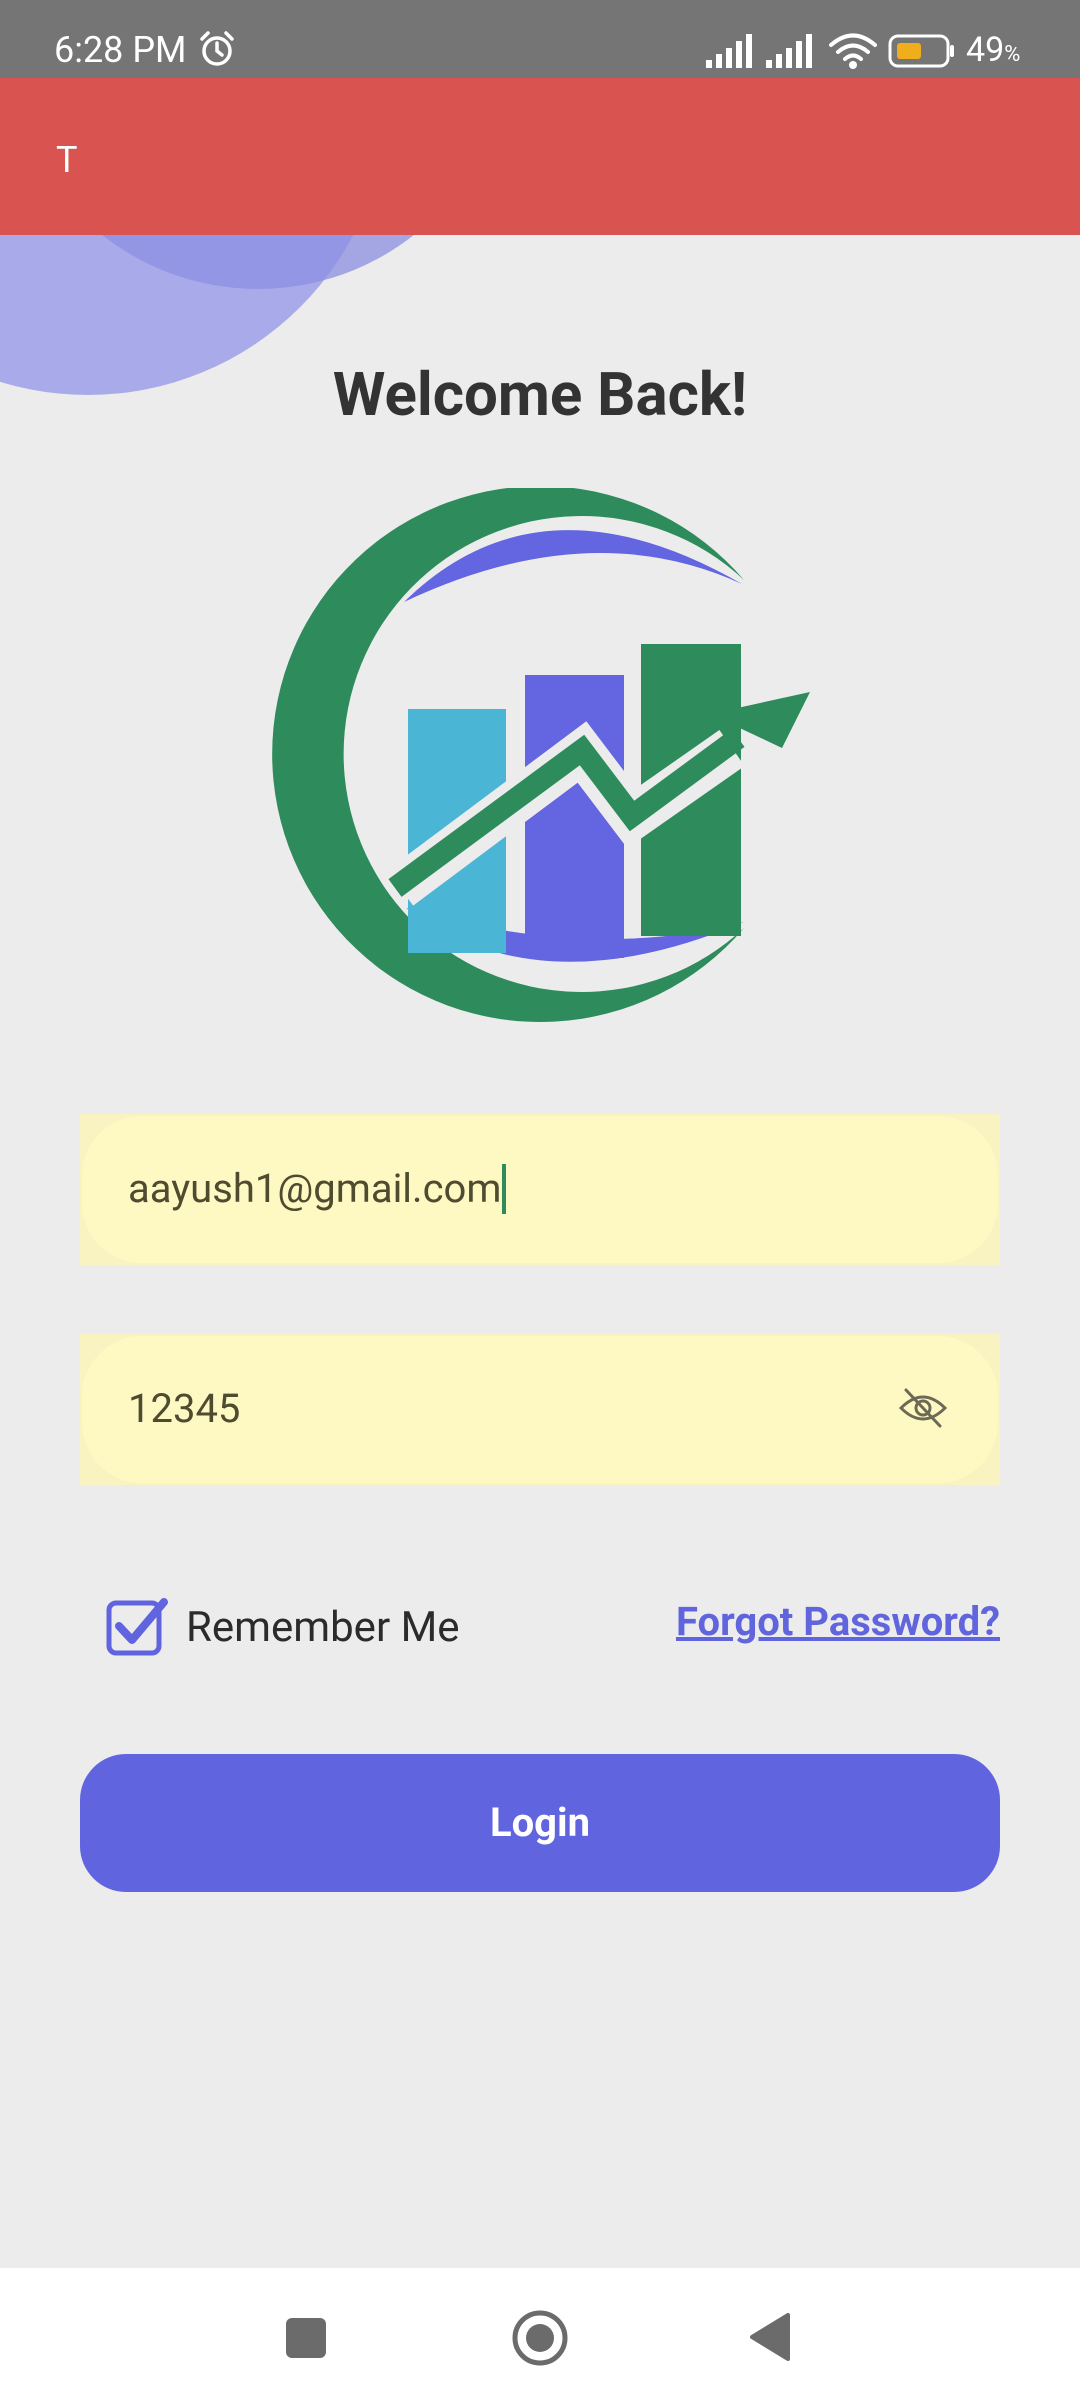 The height and width of the screenshot is (2400, 1080). What do you see at coordinates (67, 160) in the screenshot?
I see `app-bar-title: T` at bounding box center [67, 160].